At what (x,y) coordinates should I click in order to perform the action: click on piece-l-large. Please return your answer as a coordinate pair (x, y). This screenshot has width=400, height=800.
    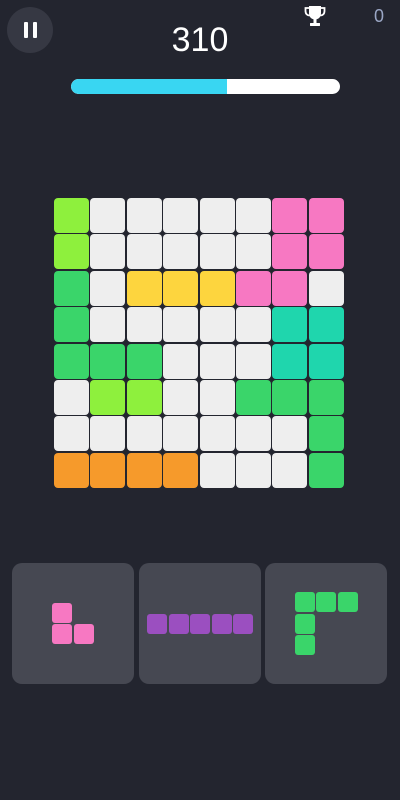
    Looking at the image, I should click on (326, 623).